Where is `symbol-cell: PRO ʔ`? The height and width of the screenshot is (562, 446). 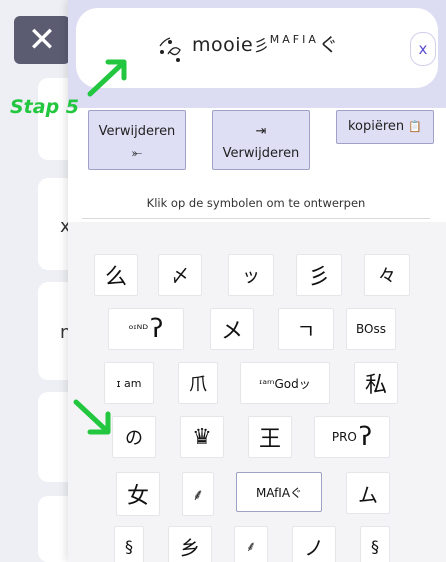 symbol-cell: PRO ʔ is located at coordinates (352, 437).